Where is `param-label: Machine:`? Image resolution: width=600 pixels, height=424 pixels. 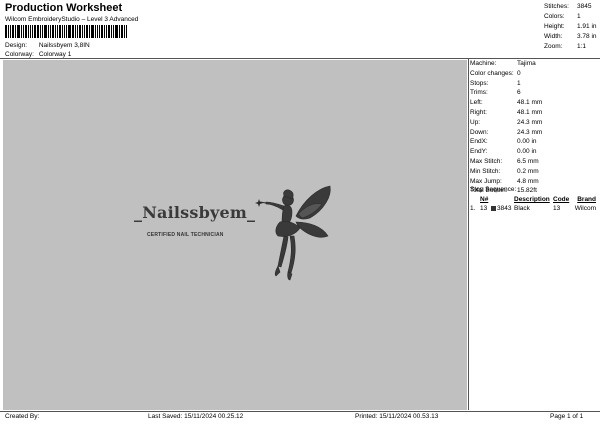
param-label: Machine: is located at coordinates (483, 63).